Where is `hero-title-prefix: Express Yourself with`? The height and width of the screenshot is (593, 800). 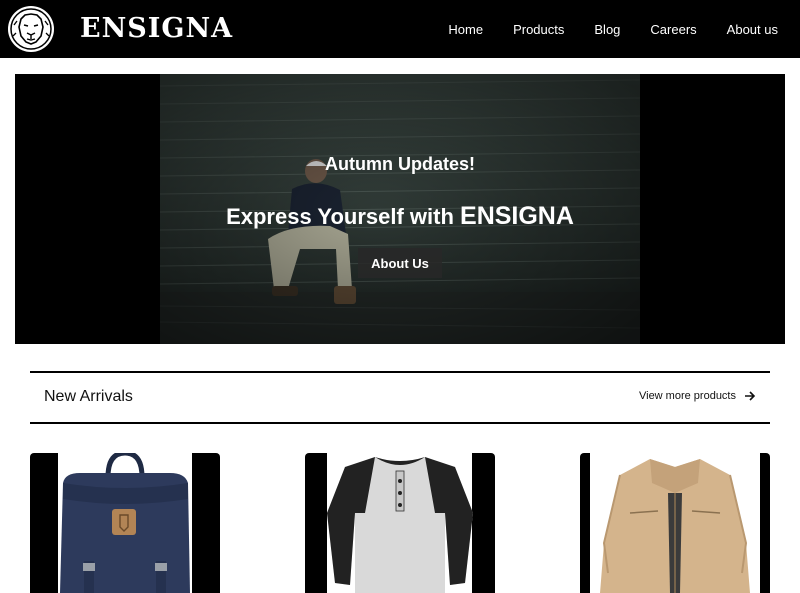 hero-title-prefix: Express Yourself with is located at coordinates (343, 216).